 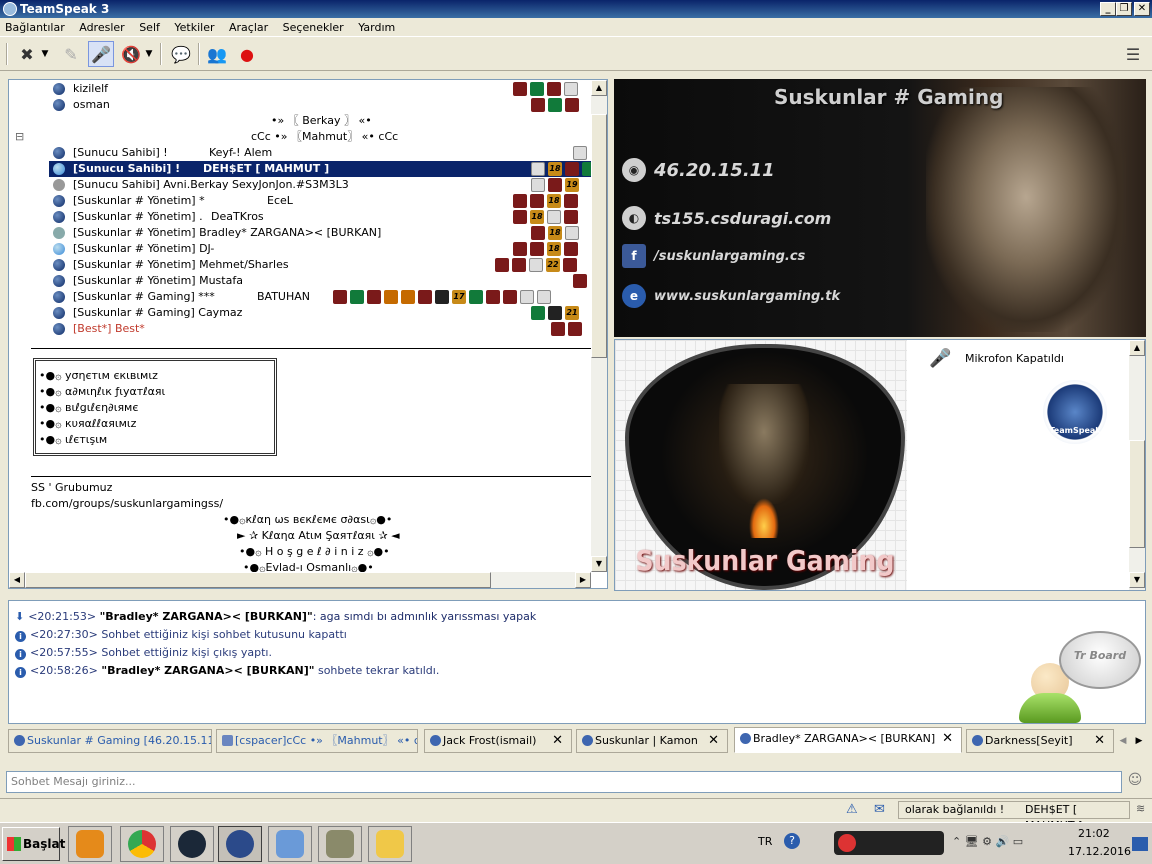 I want to click on tab-private-chat: Suskunlar | Kamon ✕, so click(x=652, y=741).